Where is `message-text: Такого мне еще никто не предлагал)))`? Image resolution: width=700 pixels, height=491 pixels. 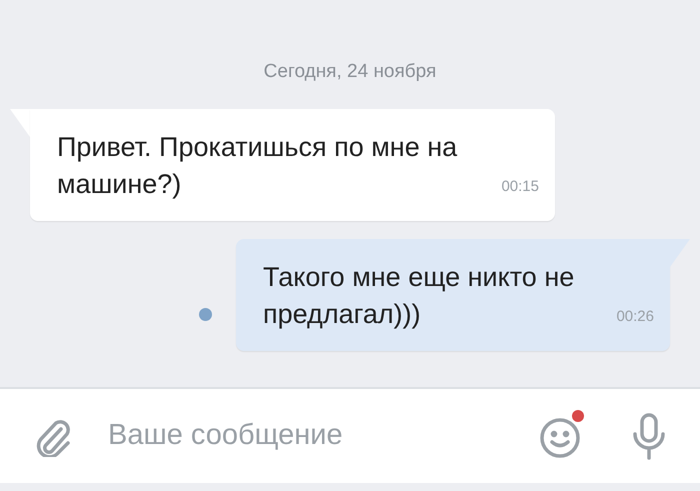
message-text: Такого мне еще никто не предлагал))) is located at coordinates (419, 295).